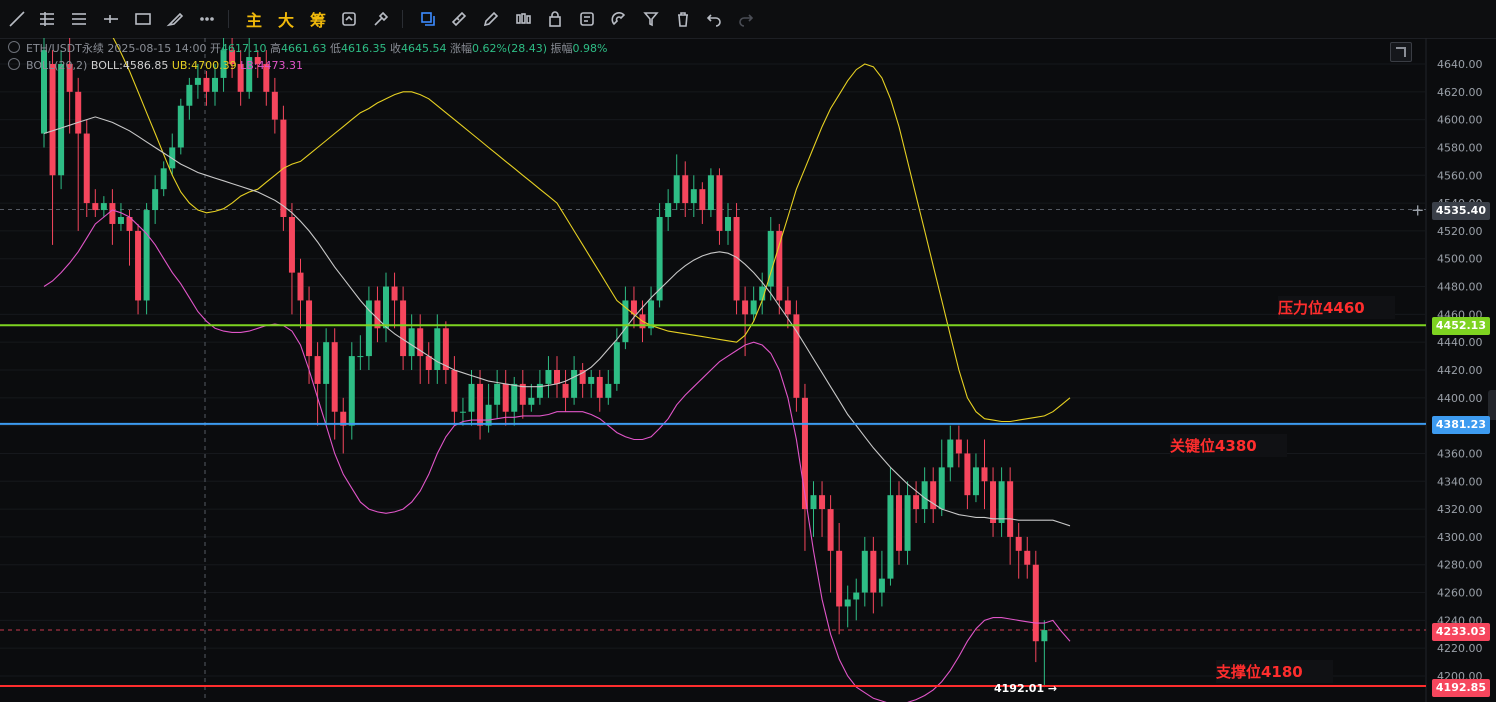 Image resolution: width=1496 pixels, height=702 pixels. I want to click on layers-icon, so click(428, 19).